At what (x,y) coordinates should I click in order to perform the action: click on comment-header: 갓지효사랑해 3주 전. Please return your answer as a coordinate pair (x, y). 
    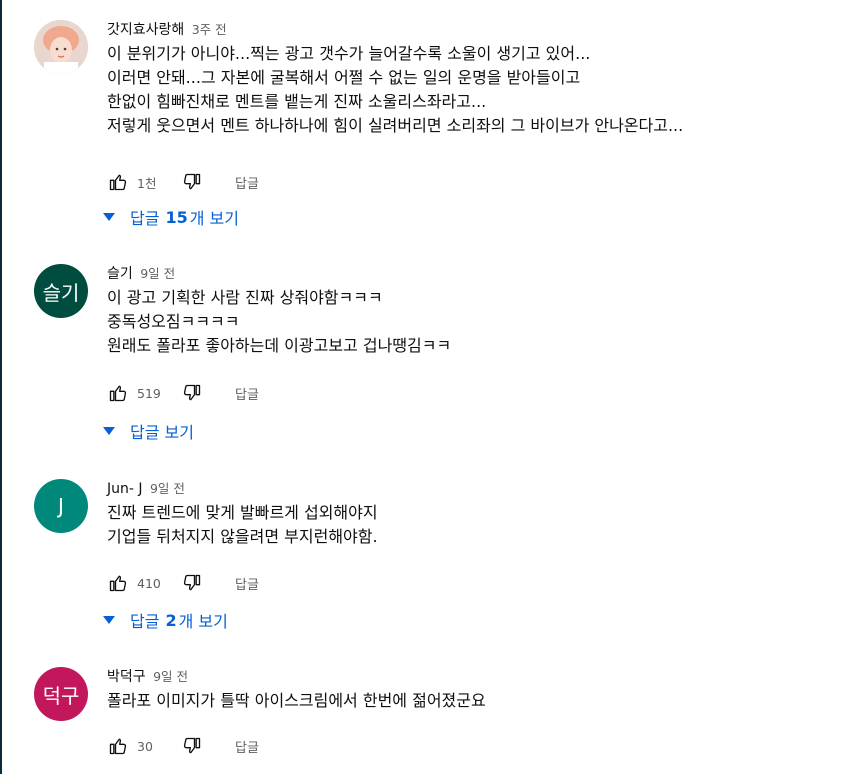
    Looking at the image, I should click on (470, 30).